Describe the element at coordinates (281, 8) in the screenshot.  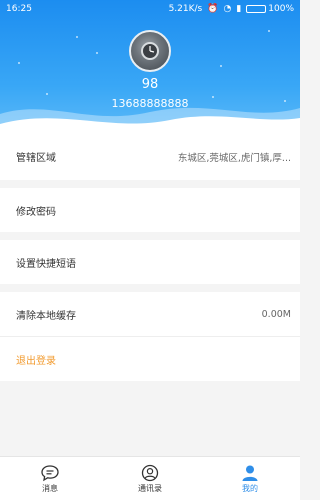
I see `battery-percent: 100%` at that location.